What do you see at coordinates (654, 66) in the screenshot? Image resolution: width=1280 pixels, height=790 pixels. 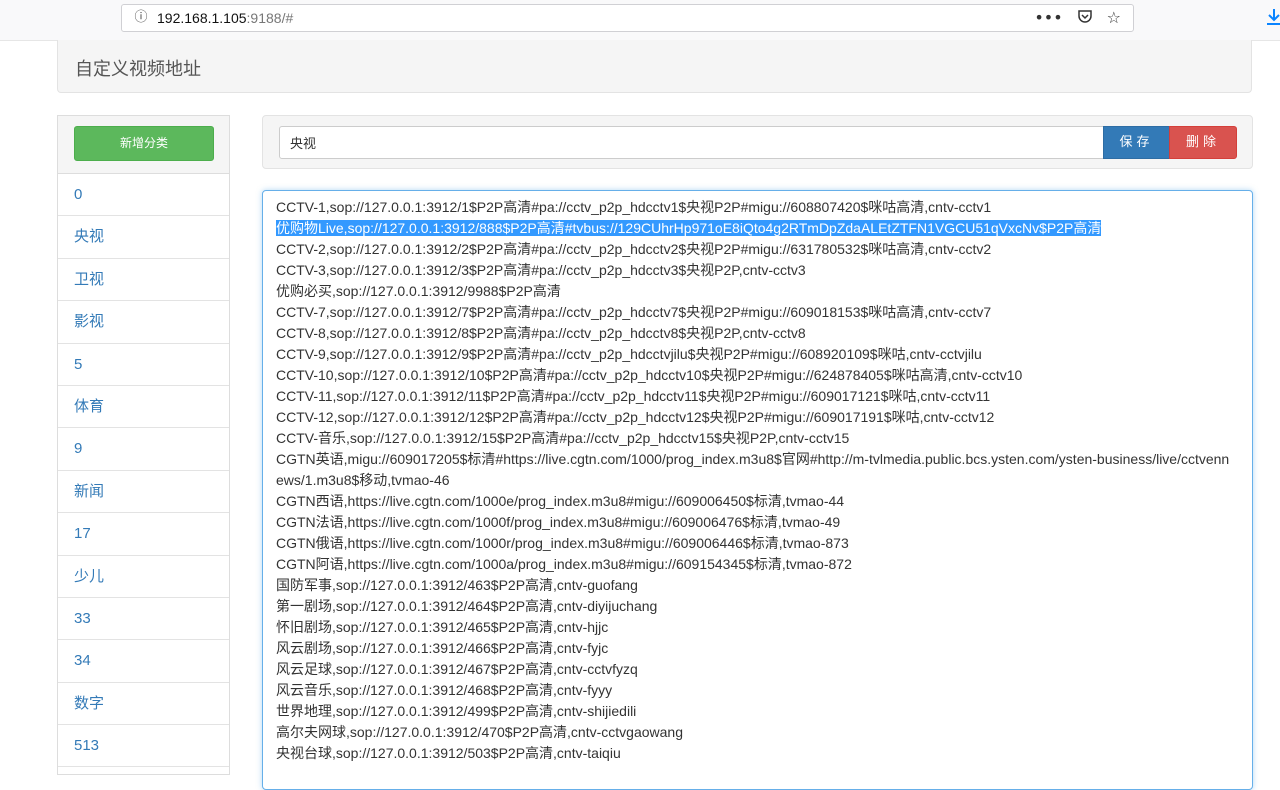 I see `page-header: 自定义视频地址` at bounding box center [654, 66].